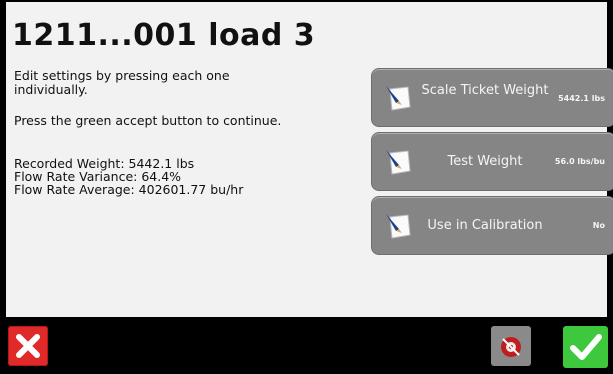 This screenshot has height=374, width=613. I want to click on close-x-icon, so click(28, 346).